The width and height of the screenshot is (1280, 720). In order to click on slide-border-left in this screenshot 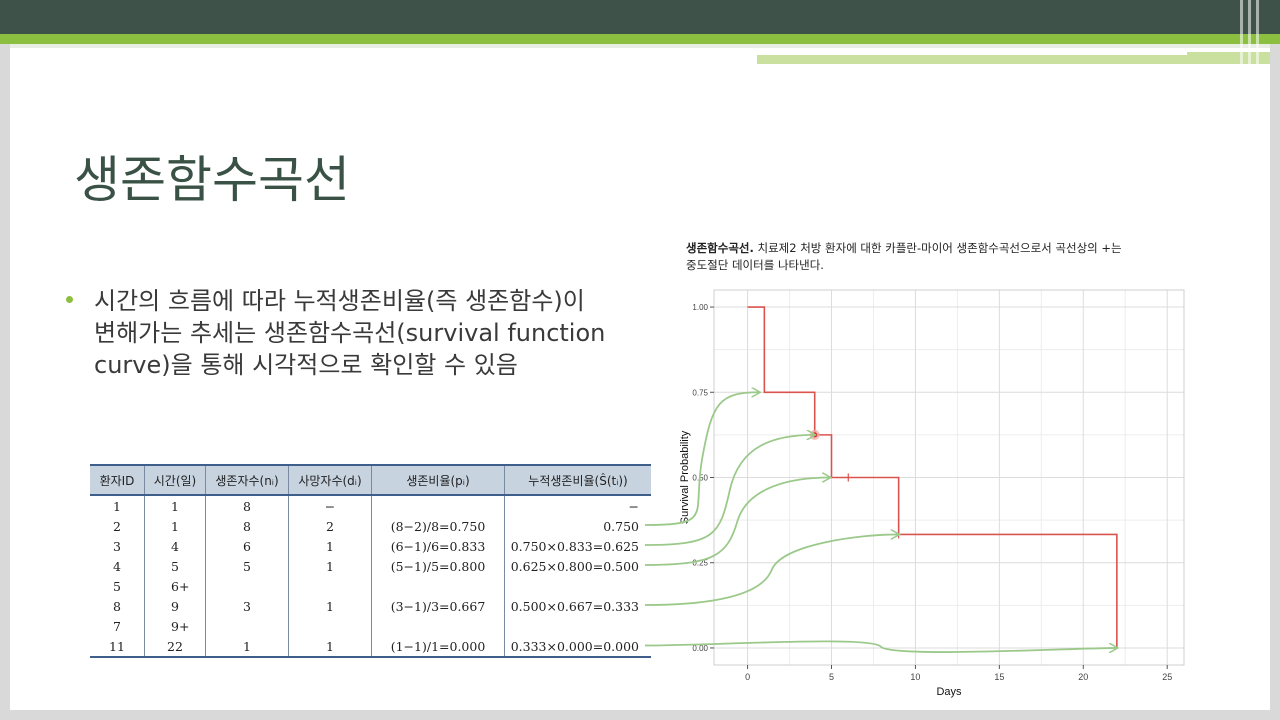, I will do `click(5, 382)`.